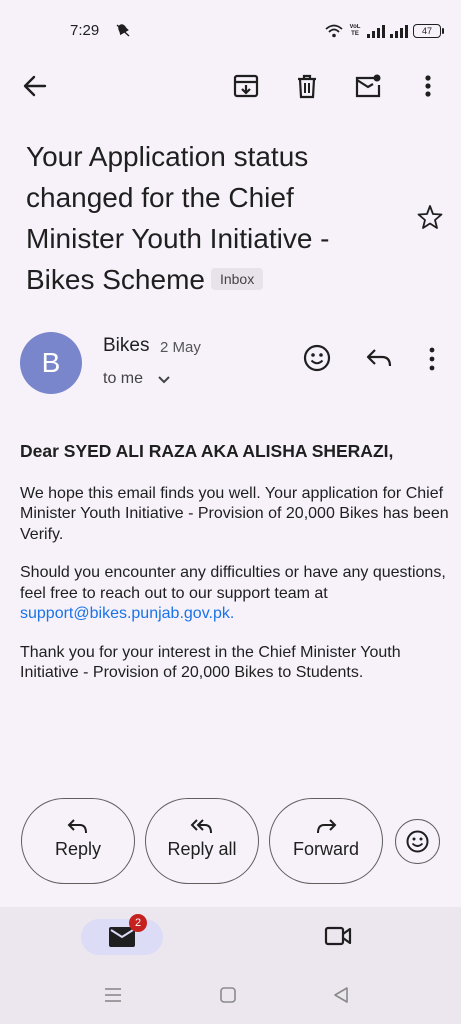 The image size is (461, 1024). Describe the element at coordinates (115, 279) in the screenshot. I see `subject-line: Bikes Scheme` at that location.